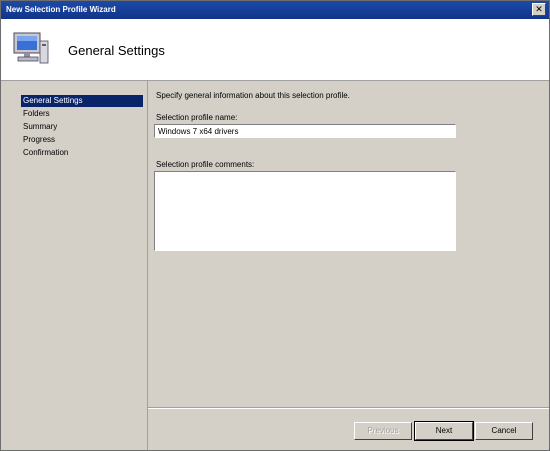 The width and height of the screenshot is (550, 451). What do you see at coordinates (82, 114) in the screenshot?
I see `step-folders: Folders` at bounding box center [82, 114].